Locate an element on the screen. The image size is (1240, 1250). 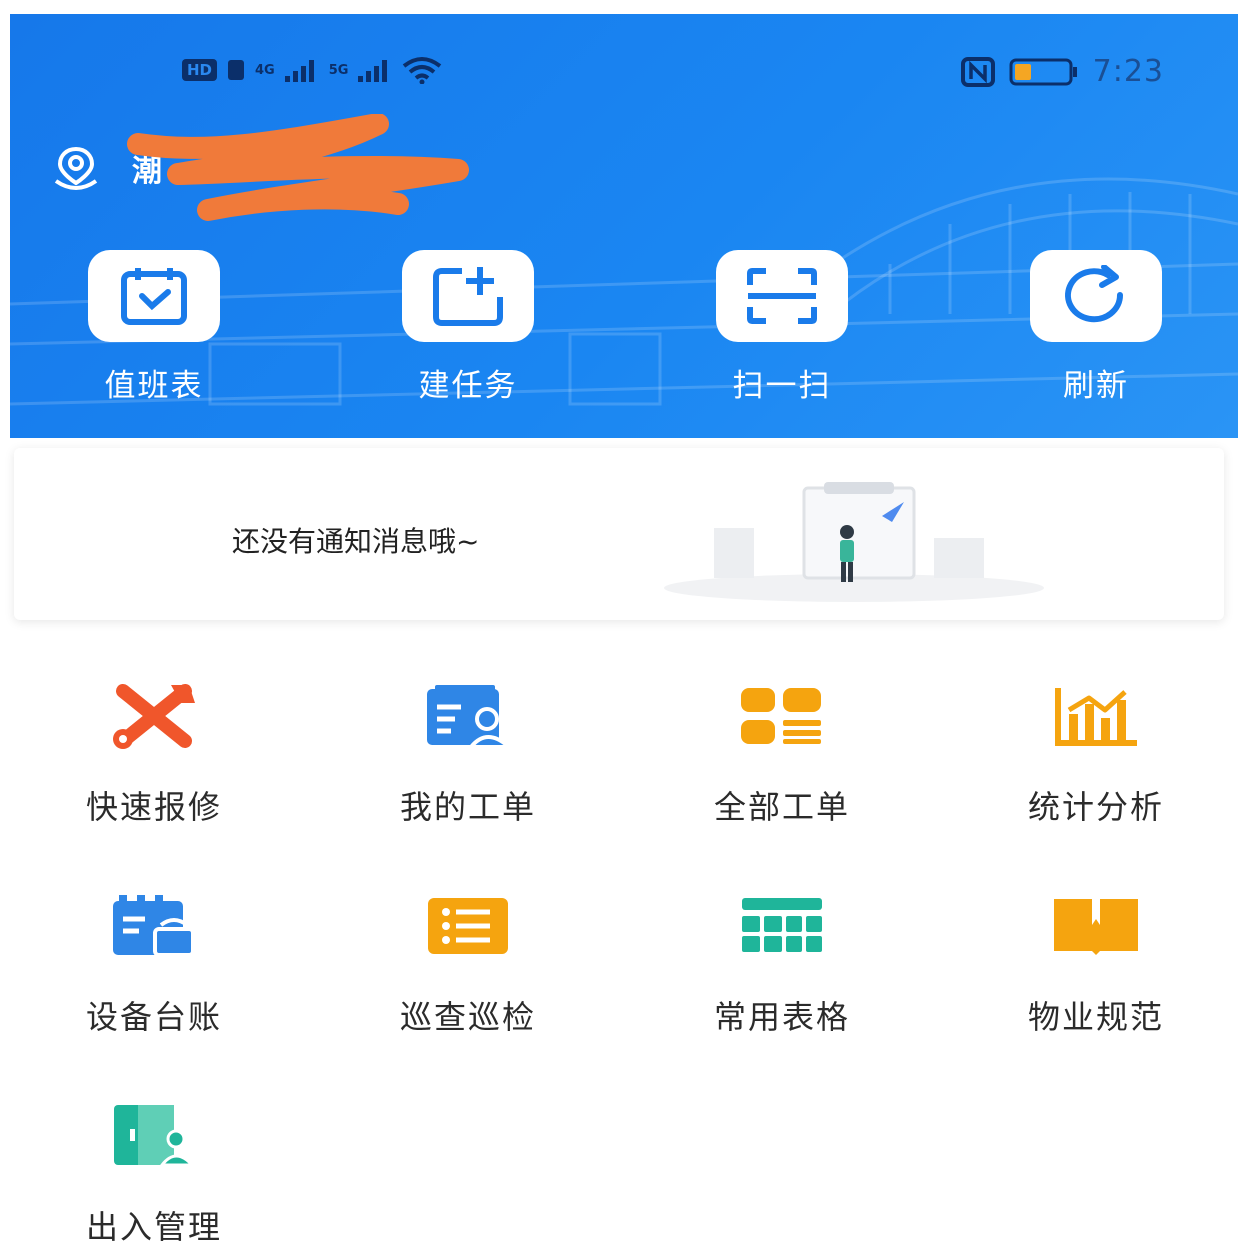
grid-item-label: 巡查巡检 is located at coordinates (467, 1017).